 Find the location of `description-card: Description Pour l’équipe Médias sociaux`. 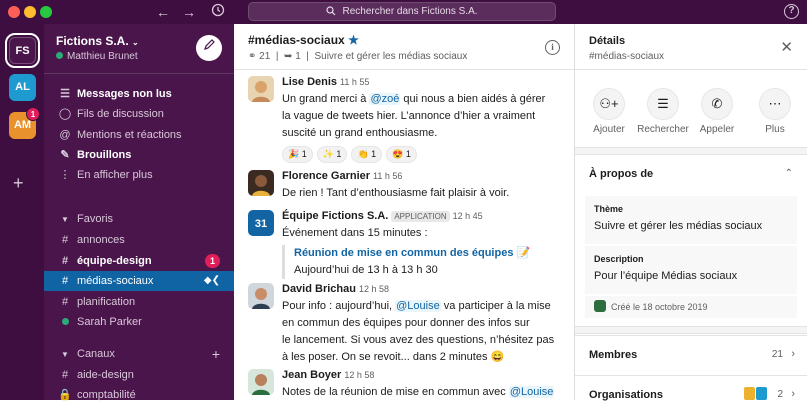

description-card: Description Pour l’équipe Médias sociaux is located at coordinates (691, 270).